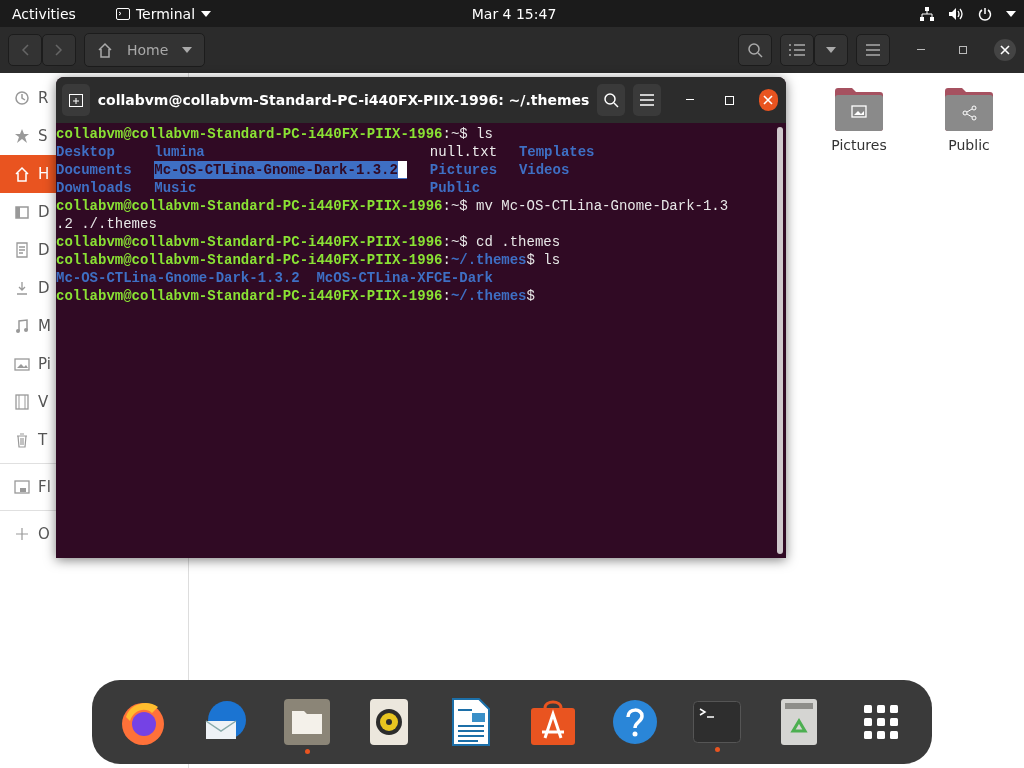 Image resolution: width=1024 pixels, height=768 pixels. I want to click on volume-icon, so click(956, 13).